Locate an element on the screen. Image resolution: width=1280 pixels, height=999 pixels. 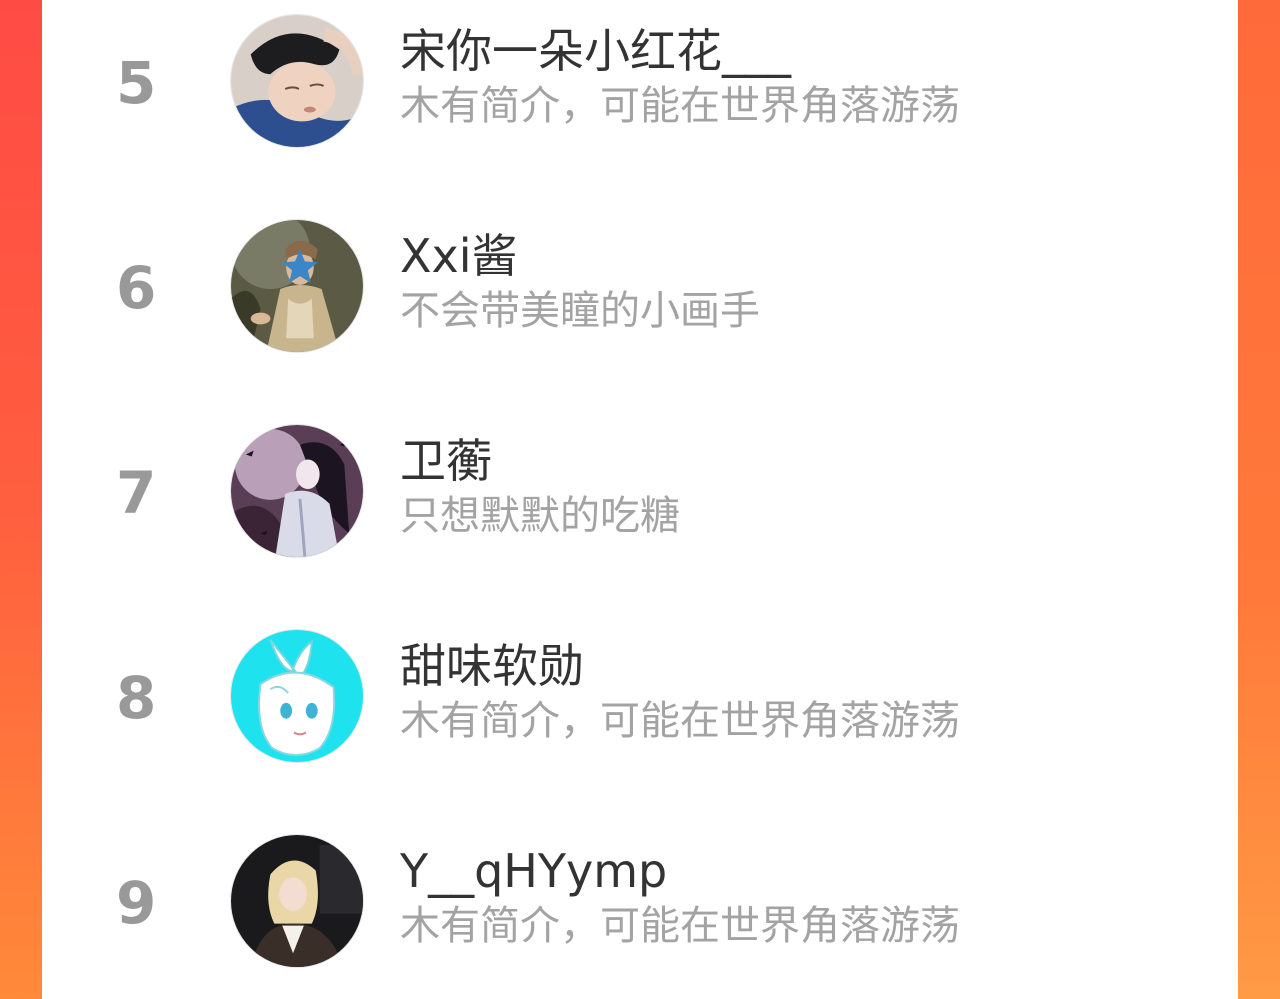
user-bio: 只想默默的吃糖 is located at coordinates (540, 516).